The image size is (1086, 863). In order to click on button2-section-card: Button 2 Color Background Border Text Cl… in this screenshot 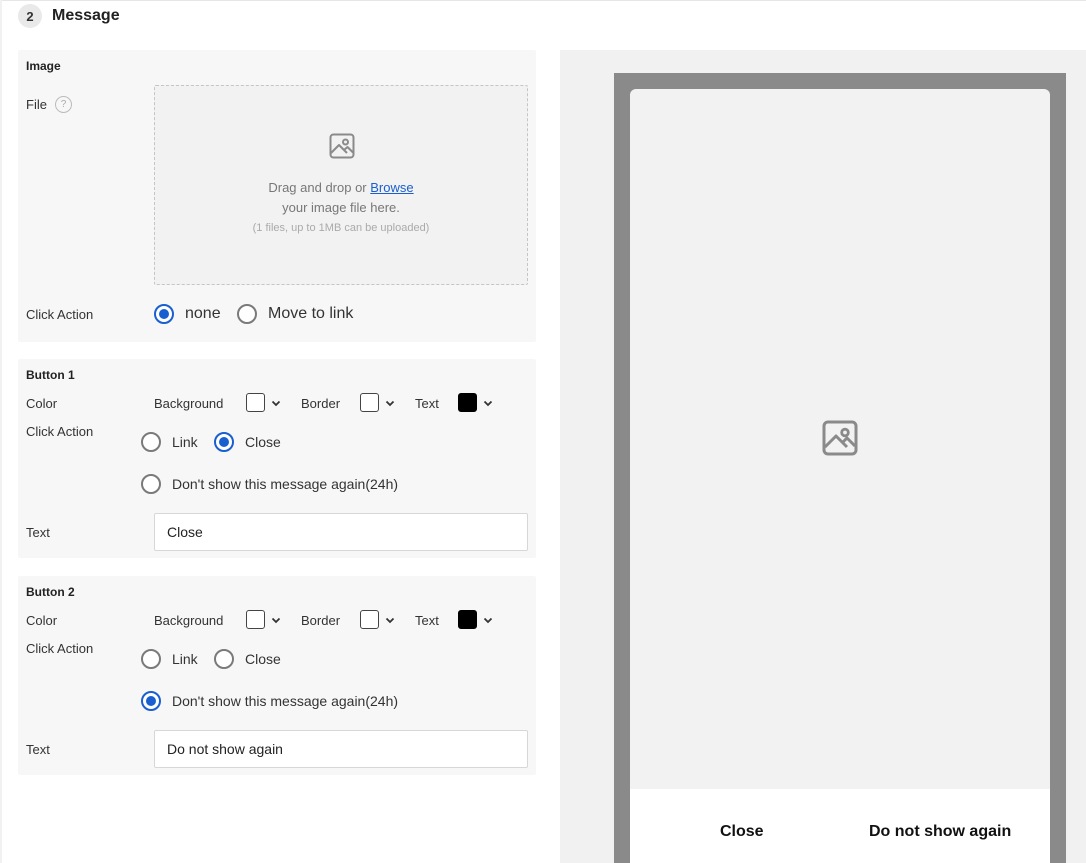, I will do `click(277, 675)`.